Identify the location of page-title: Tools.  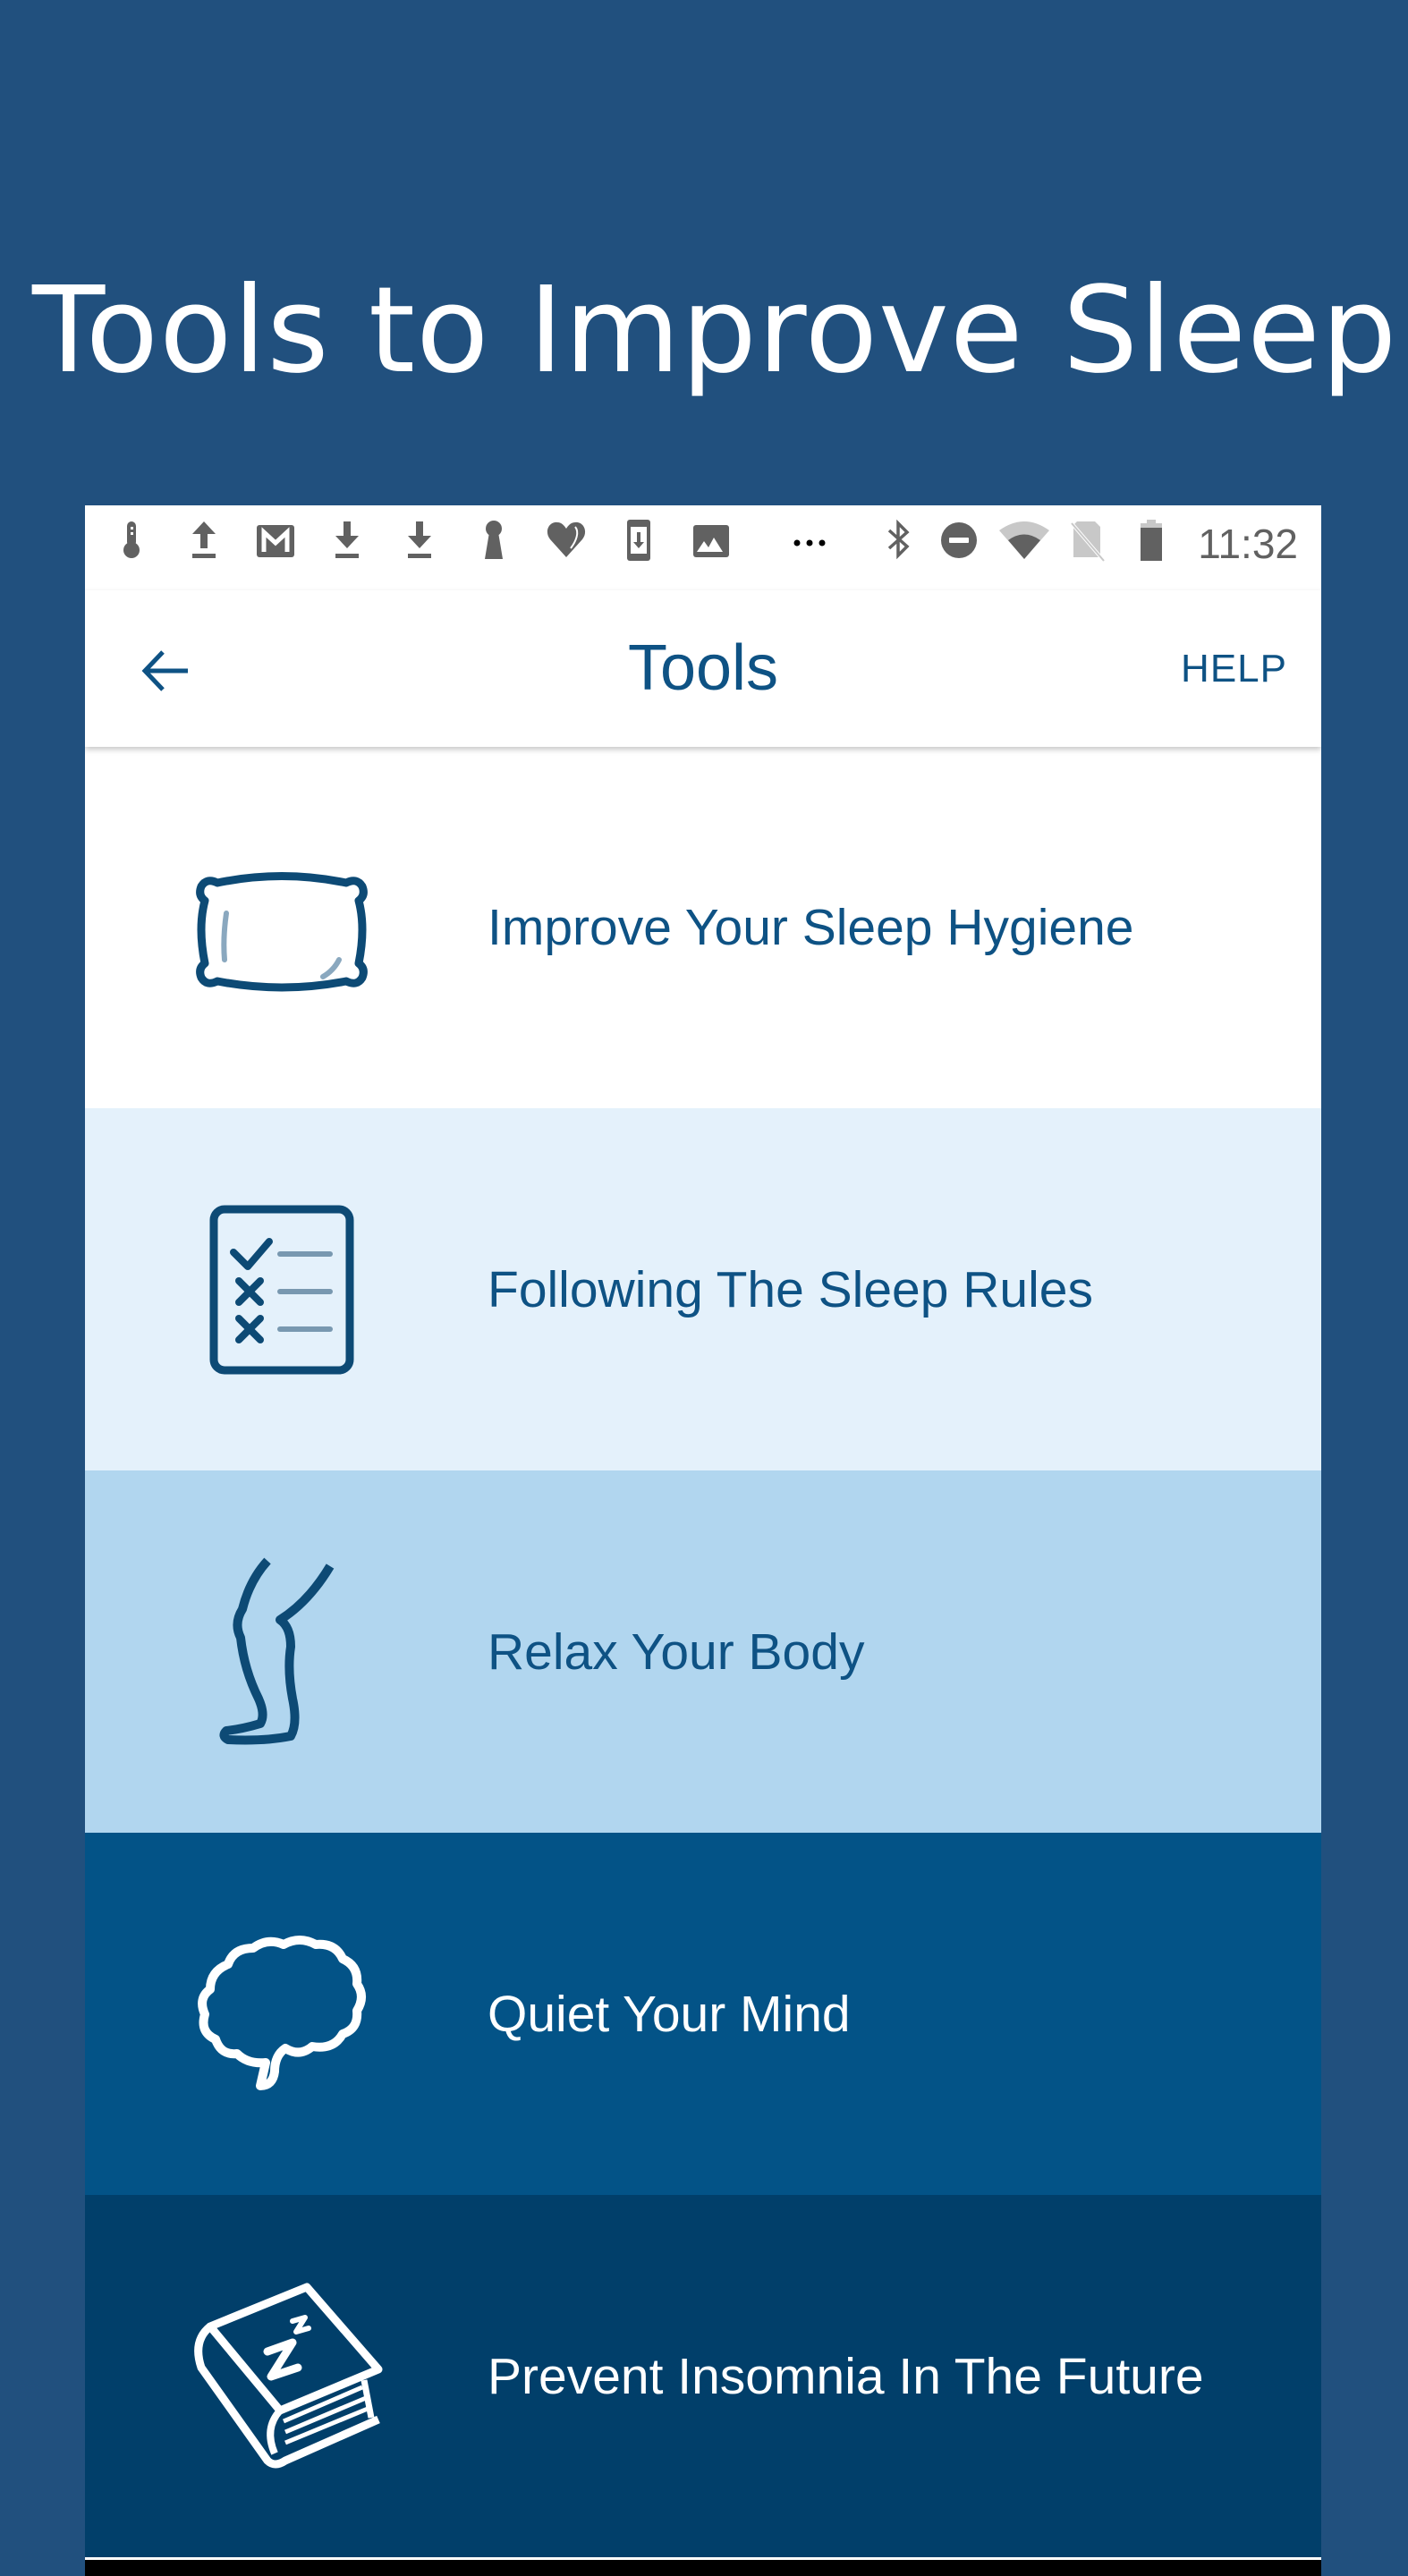
(703, 668).